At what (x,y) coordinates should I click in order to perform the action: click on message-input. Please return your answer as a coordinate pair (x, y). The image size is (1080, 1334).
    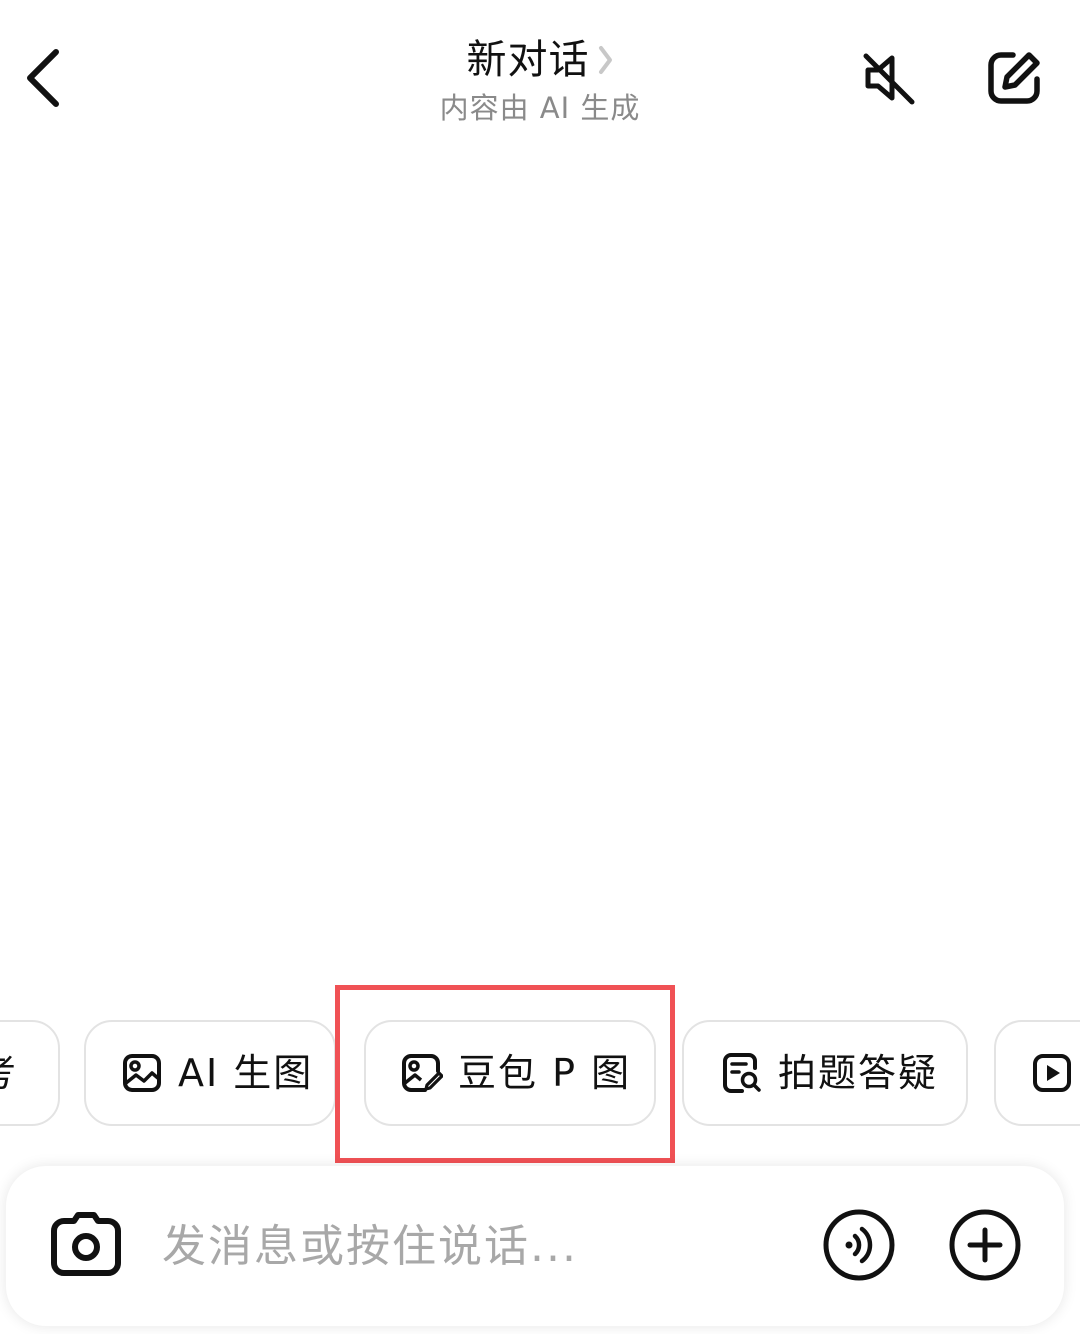
    Looking at the image, I should click on (472, 1246).